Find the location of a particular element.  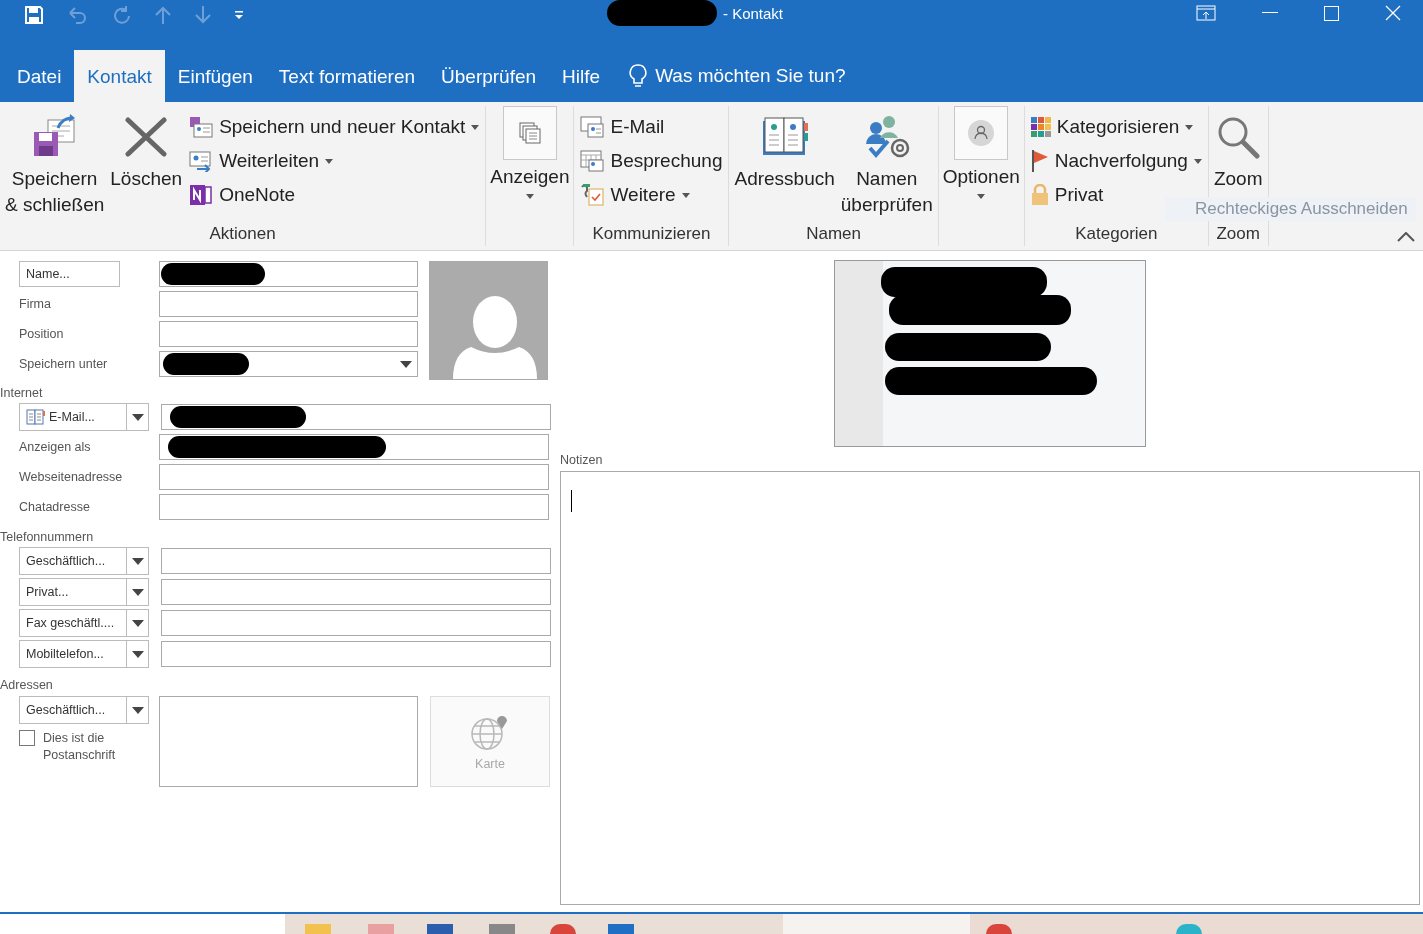

address-book-icon is located at coordinates (36, 417).